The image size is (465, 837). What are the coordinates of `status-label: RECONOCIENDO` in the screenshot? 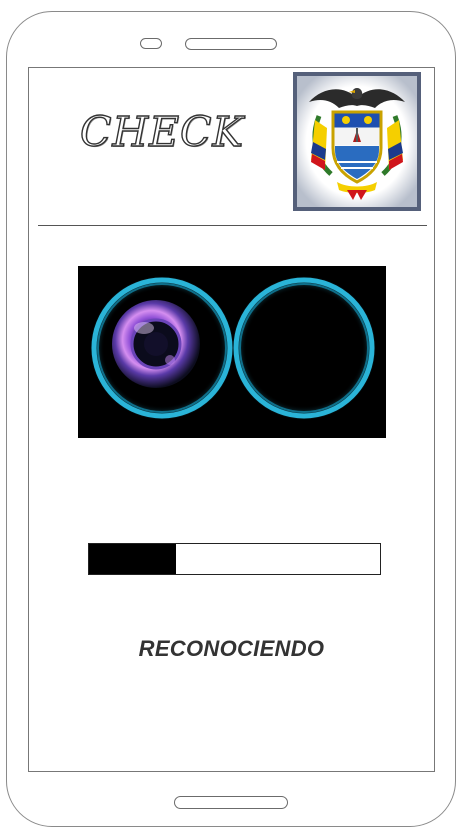 It's located at (231, 648).